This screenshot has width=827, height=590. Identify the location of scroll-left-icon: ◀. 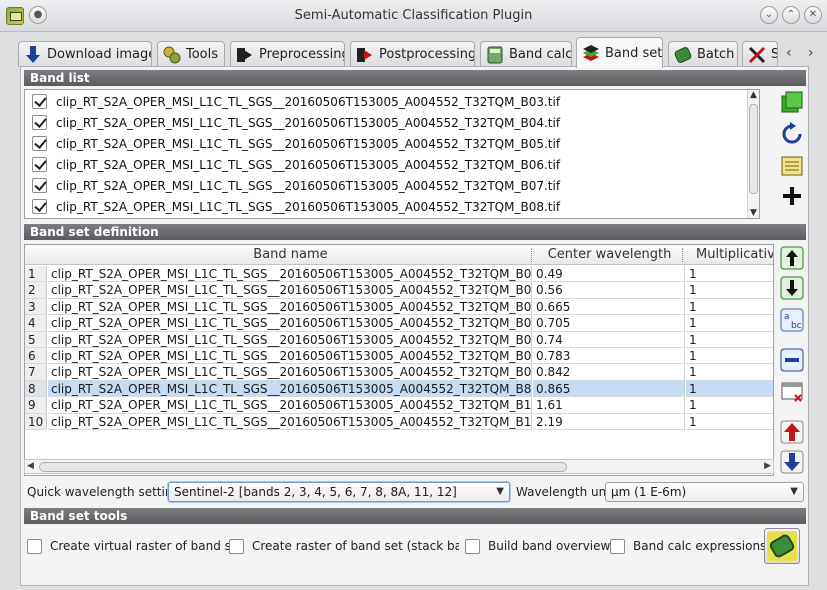
(30, 466).